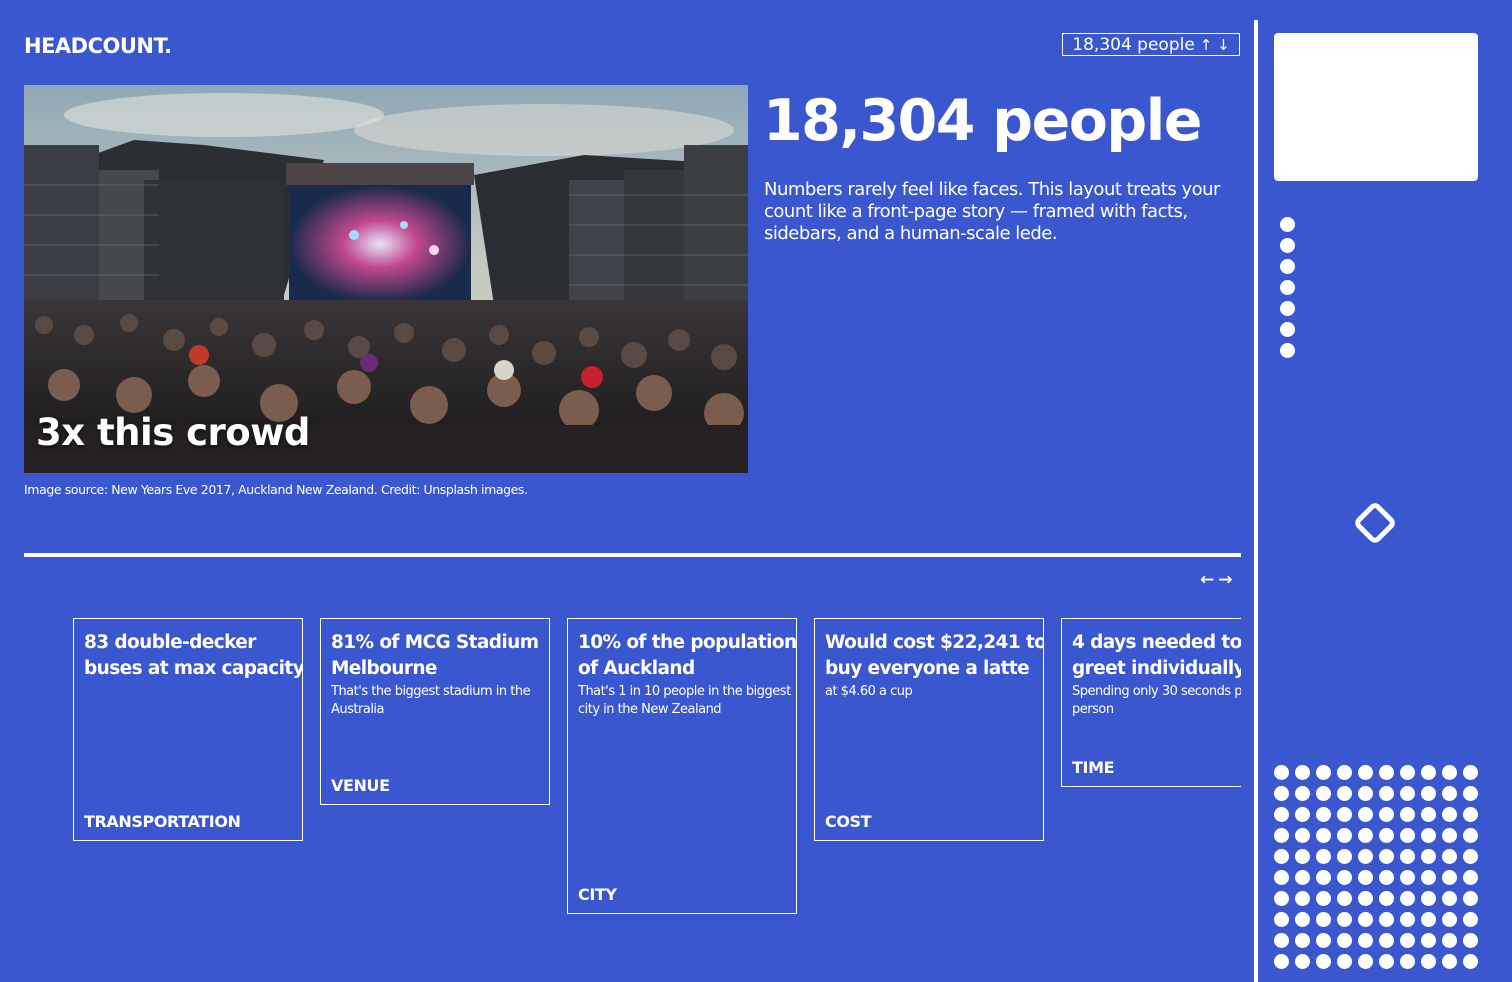 This screenshot has width=1512, height=982. Describe the element at coordinates (1156, 700) in the screenshot. I see `card-description: Spending only 30 seconds per person` at that location.